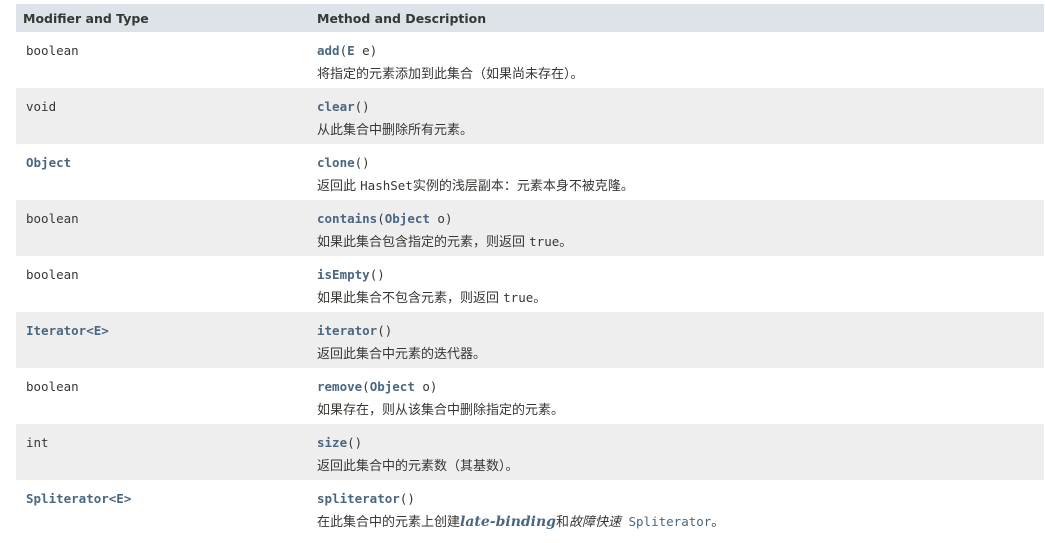 Image resolution: width=1045 pixels, height=543 pixels. What do you see at coordinates (336, 106) in the screenshot?
I see `method-link-clear: clear` at bounding box center [336, 106].